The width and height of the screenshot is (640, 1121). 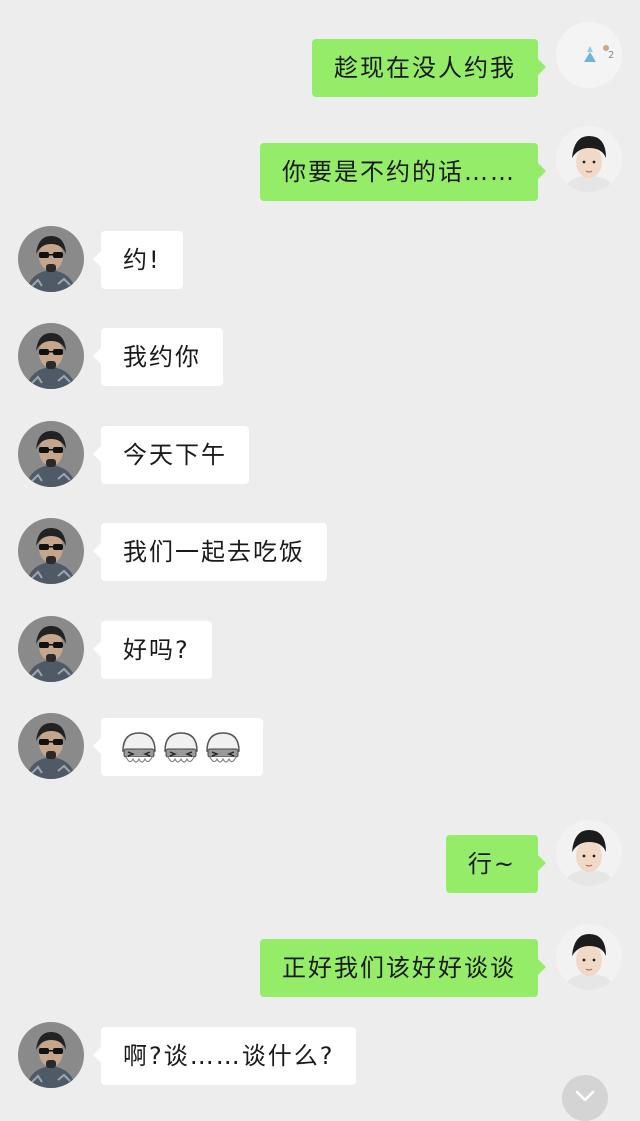 What do you see at coordinates (214, 552) in the screenshot?
I see `message-text: 我们一起去吃饭` at bounding box center [214, 552].